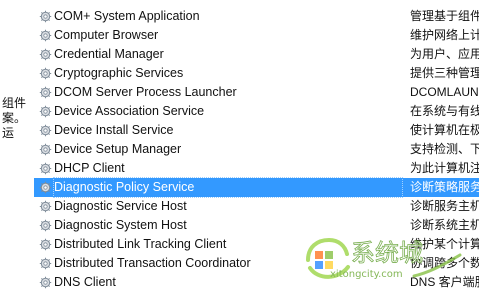 The image size is (479, 299). What do you see at coordinates (256, 168) in the screenshot?
I see `table-row: DHCP Client 为此计算机注` at bounding box center [256, 168].